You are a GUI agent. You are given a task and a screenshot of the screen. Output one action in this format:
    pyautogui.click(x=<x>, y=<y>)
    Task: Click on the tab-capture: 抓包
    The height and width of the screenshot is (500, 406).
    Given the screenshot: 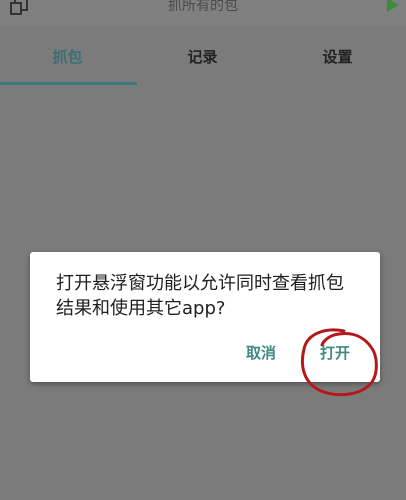 What is the action you would take?
    pyautogui.click(x=67, y=56)
    